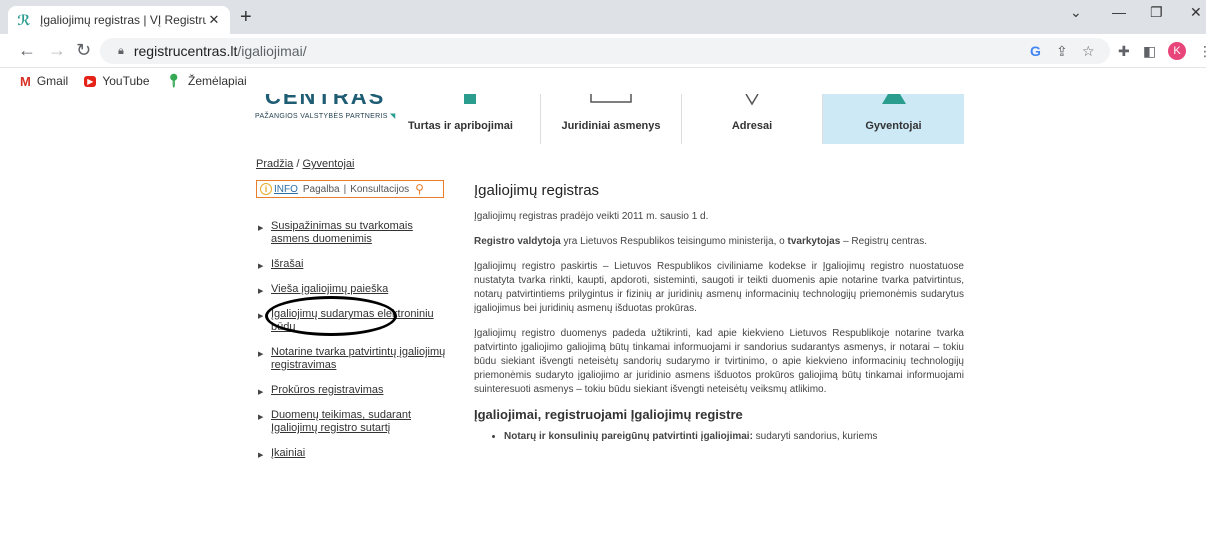  I want to click on page-title: Įgaliojimų registras, so click(537, 190).